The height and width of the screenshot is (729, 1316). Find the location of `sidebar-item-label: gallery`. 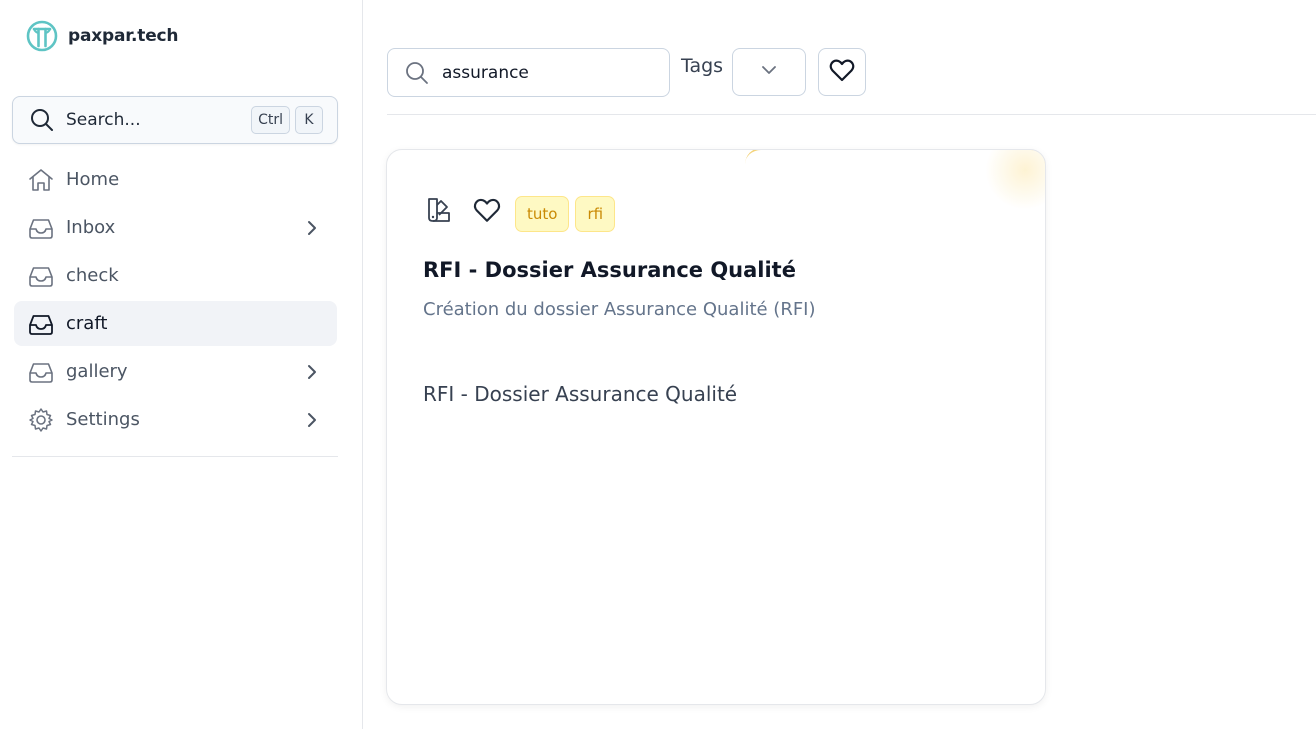

sidebar-item-label: gallery is located at coordinates (97, 371).